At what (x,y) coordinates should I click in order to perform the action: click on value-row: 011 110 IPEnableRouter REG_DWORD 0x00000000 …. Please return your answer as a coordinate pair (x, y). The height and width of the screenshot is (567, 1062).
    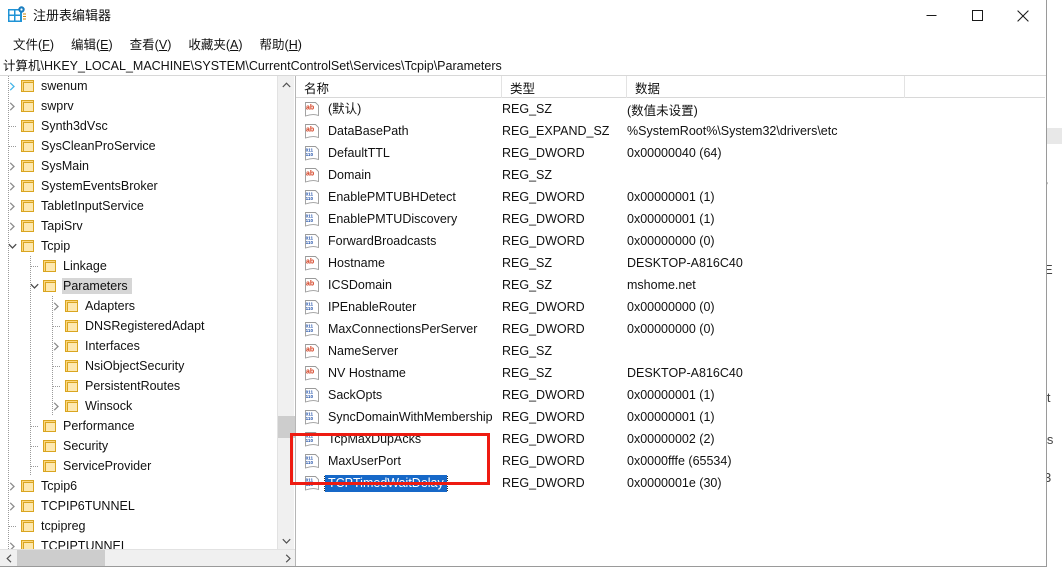
    Looking at the image, I should click on (670, 307).